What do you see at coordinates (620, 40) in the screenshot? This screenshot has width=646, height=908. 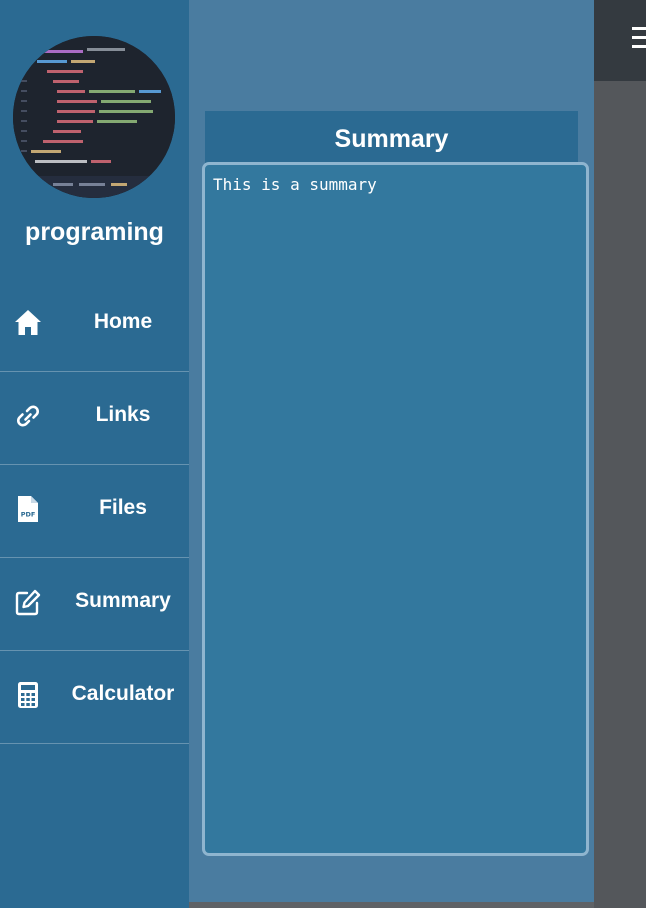 I see `top-navbar` at bounding box center [620, 40].